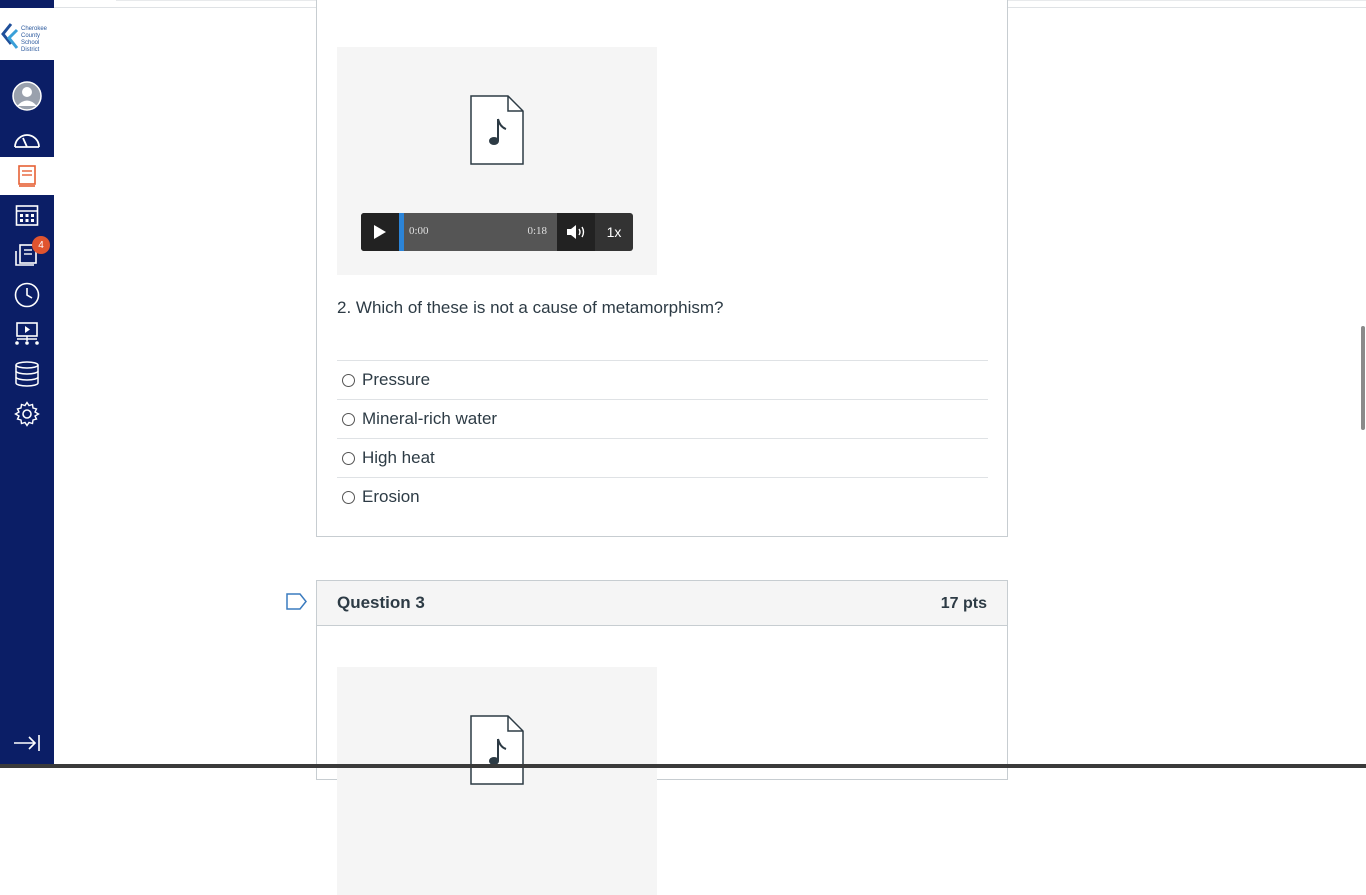 Image resolution: width=1366 pixels, height=895 pixels. I want to click on school-logo: Cherokee County School District, so click(27, 34).